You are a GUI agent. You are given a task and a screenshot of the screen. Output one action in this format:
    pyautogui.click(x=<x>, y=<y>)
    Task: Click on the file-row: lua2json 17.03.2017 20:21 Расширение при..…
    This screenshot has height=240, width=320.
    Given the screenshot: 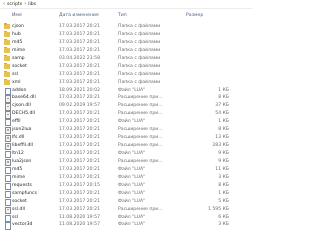 What is the action you would take?
    pyautogui.click(x=126, y=162)
    